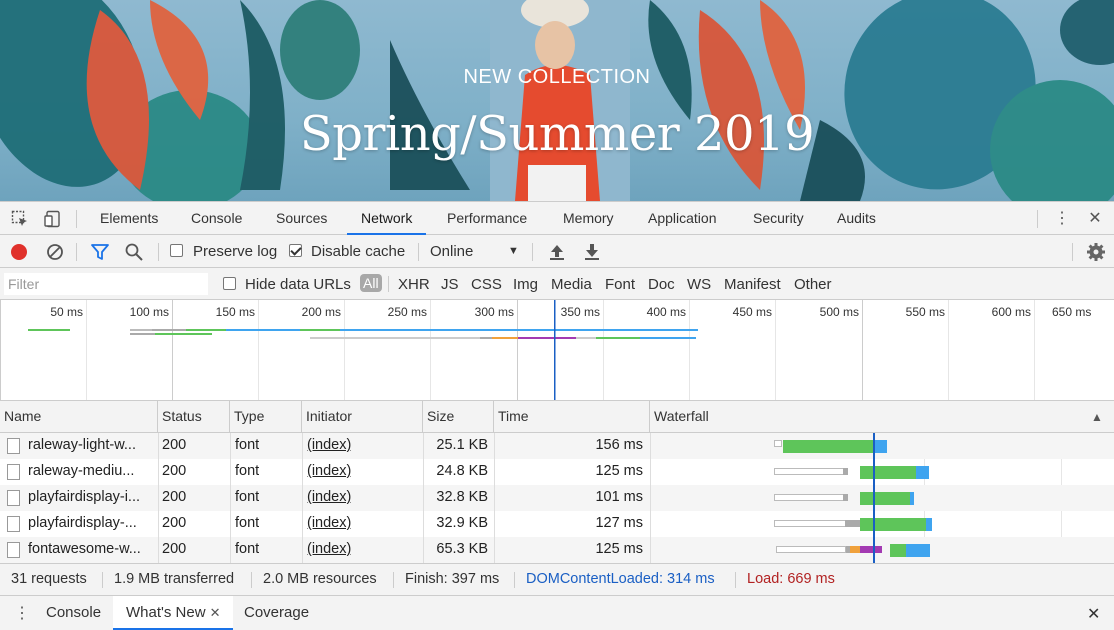  I want to click on filter-type-ws: WS, so click(699, 284).